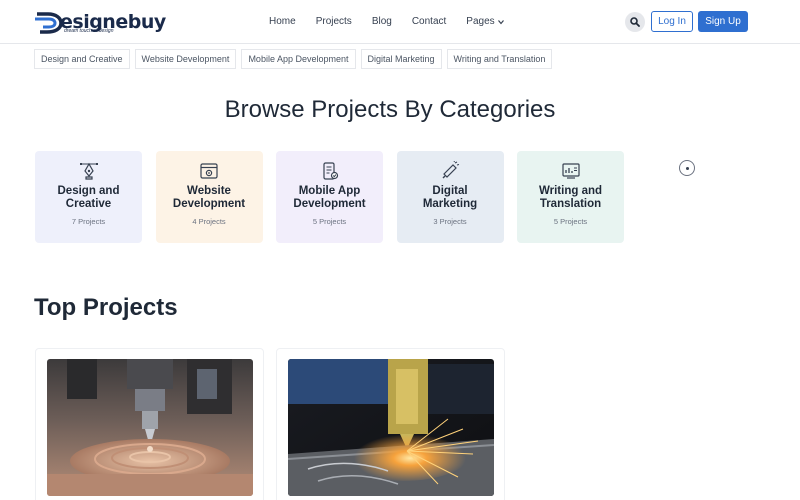 Image resolution: width=800 pixels, height=500 pixels. What do you see at coordinates (451, 170) in the screenshot?
I see `megaphone-icon` at bounding box center [451, 170].